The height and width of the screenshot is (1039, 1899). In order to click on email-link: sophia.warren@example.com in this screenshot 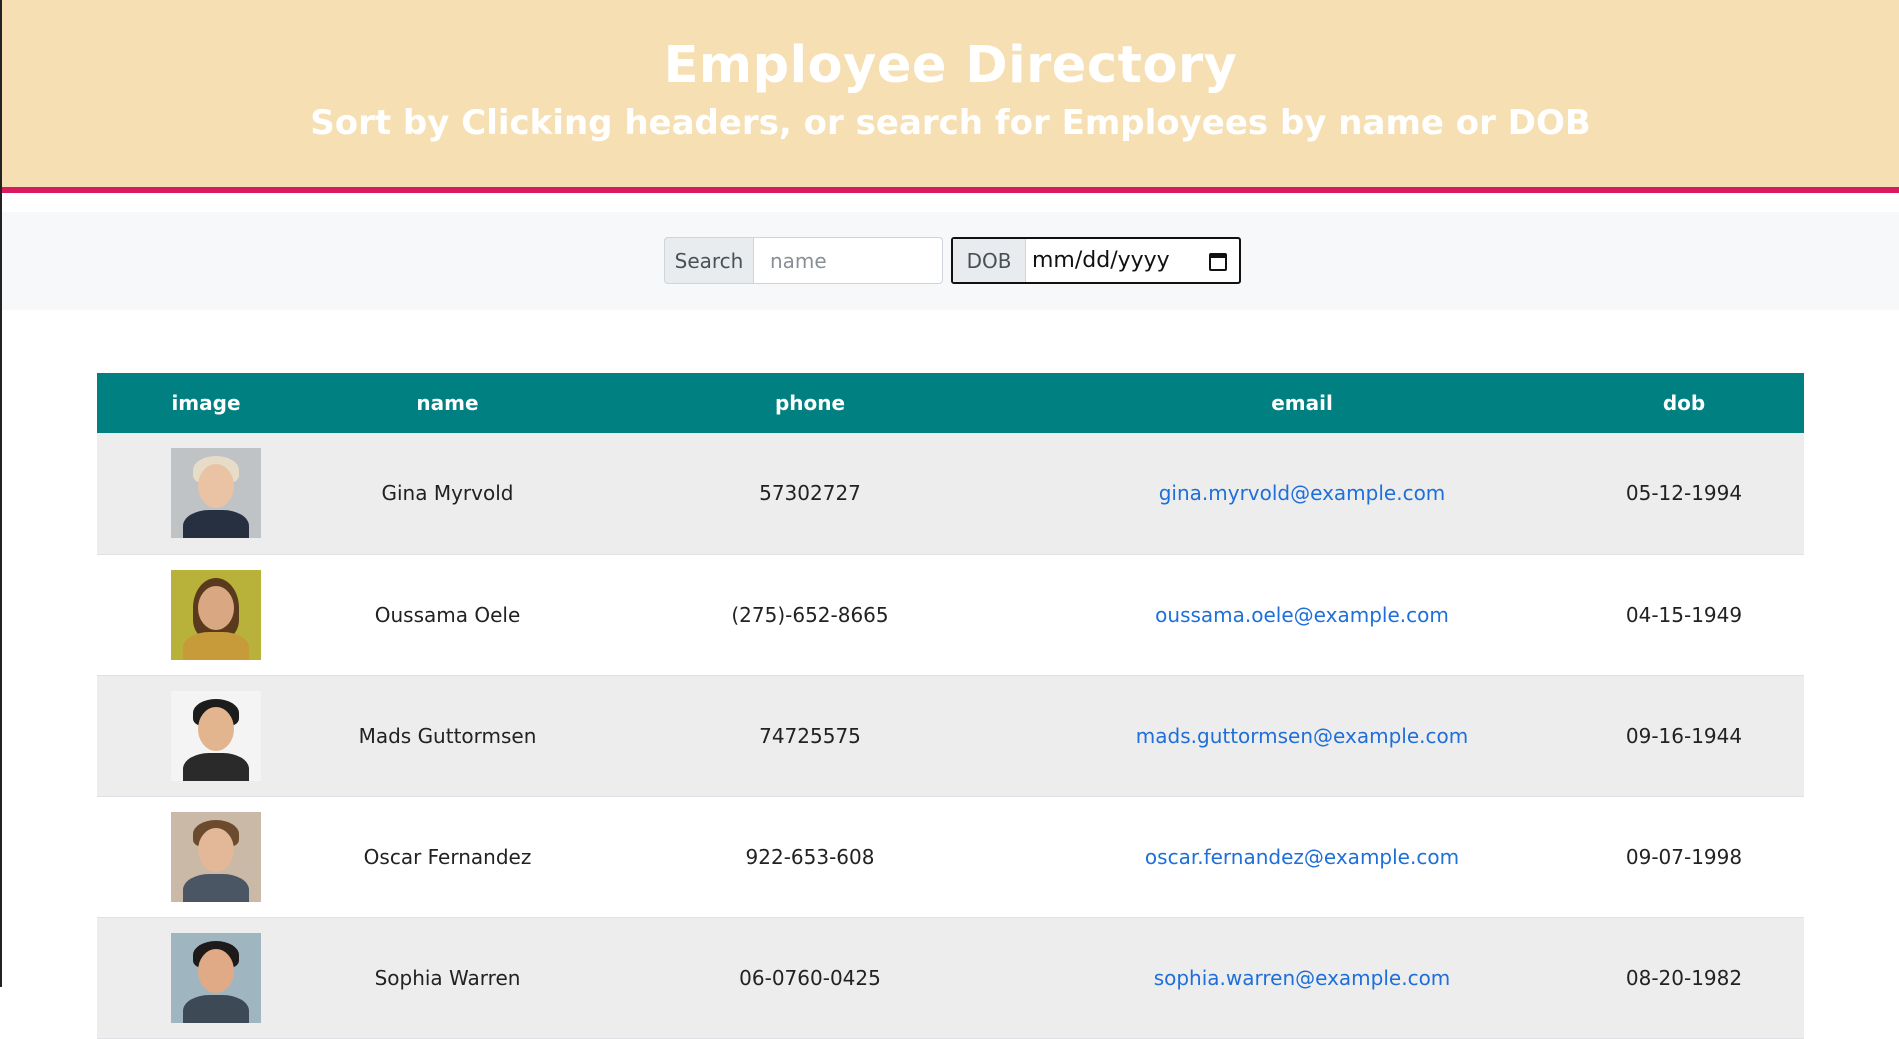, I will do `click(1302, 977)`.